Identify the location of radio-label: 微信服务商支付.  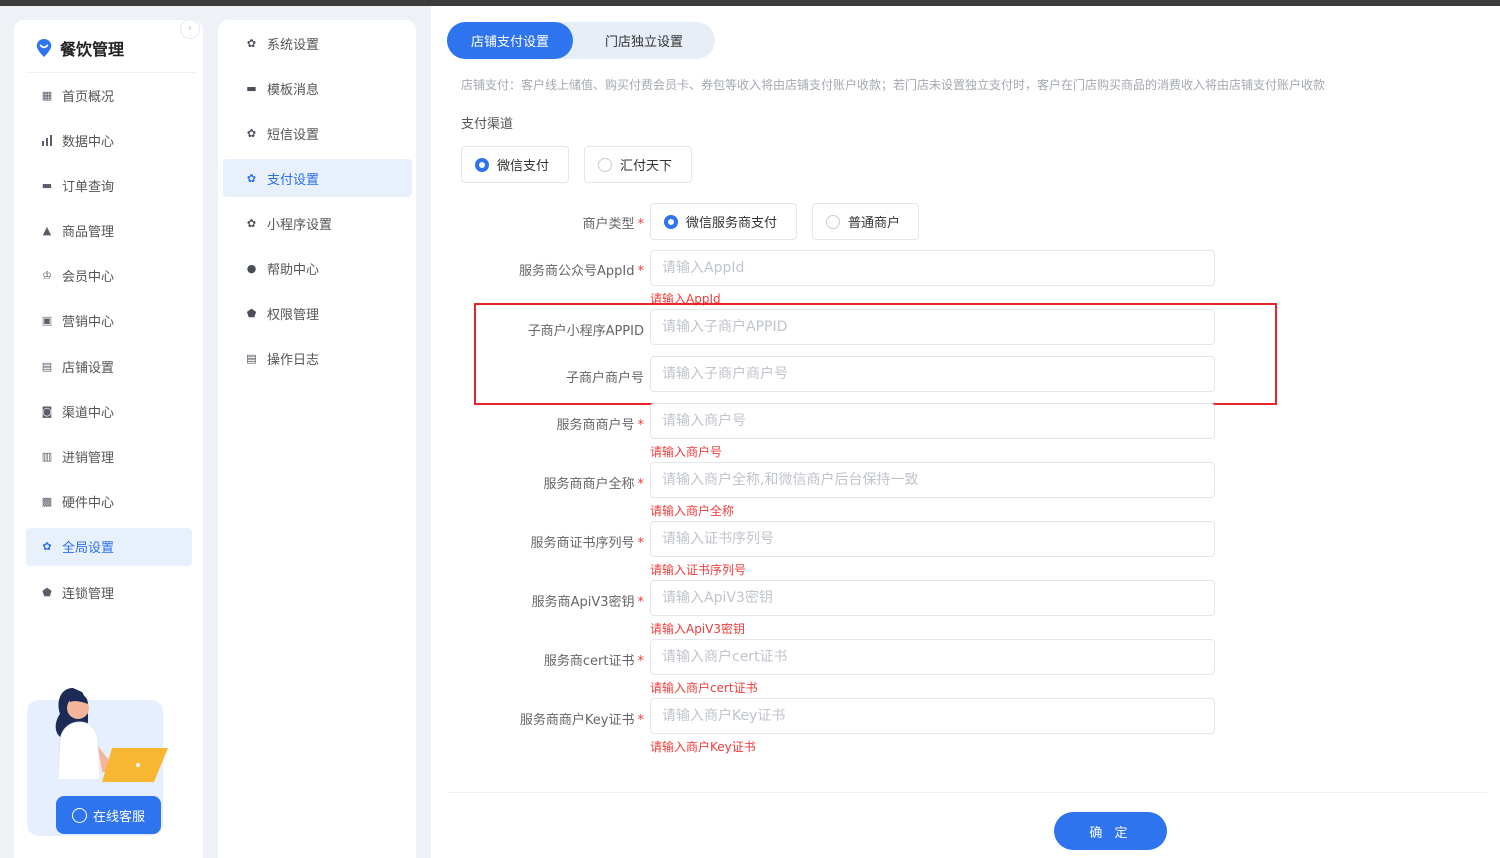
(732, 223).